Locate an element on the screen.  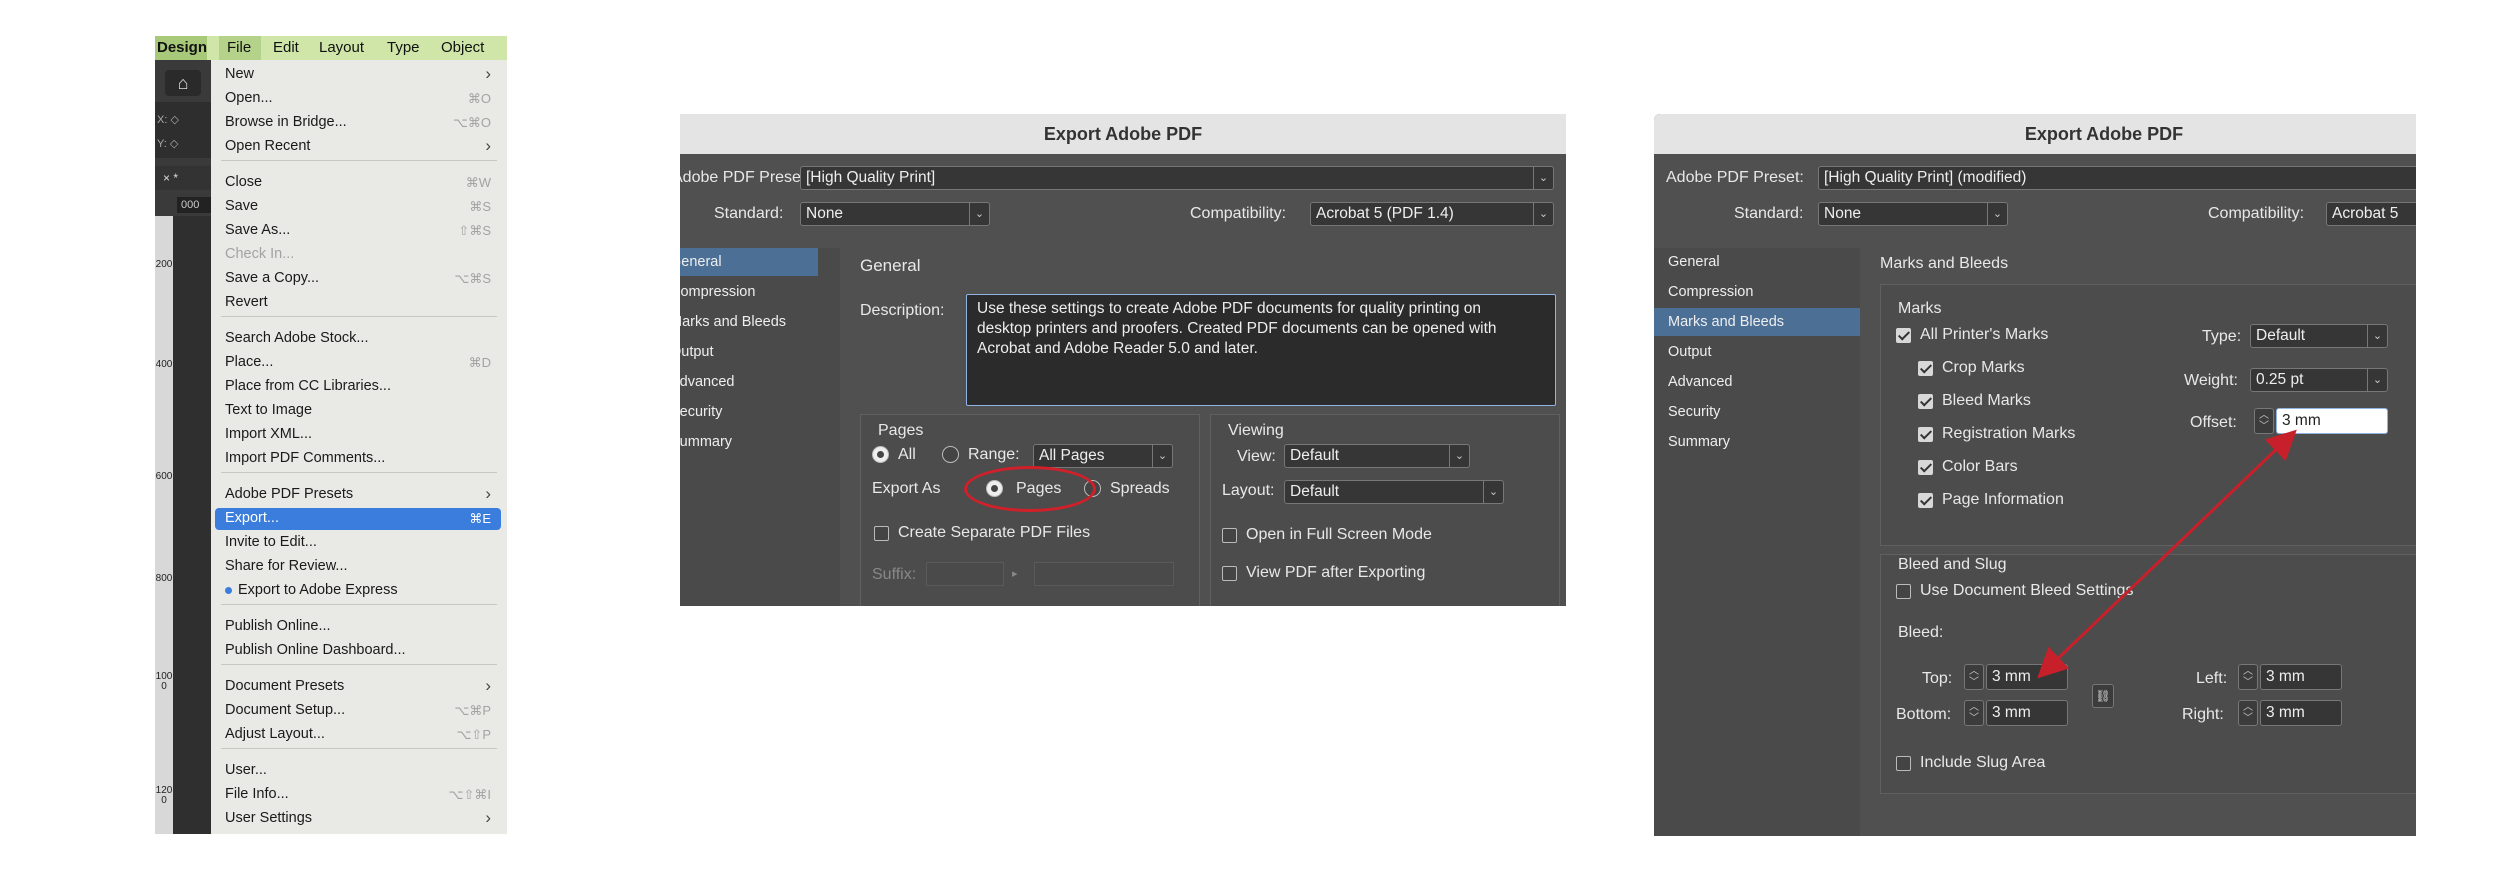
suffix-label: Suffix: is located at coordinates (894, 574).